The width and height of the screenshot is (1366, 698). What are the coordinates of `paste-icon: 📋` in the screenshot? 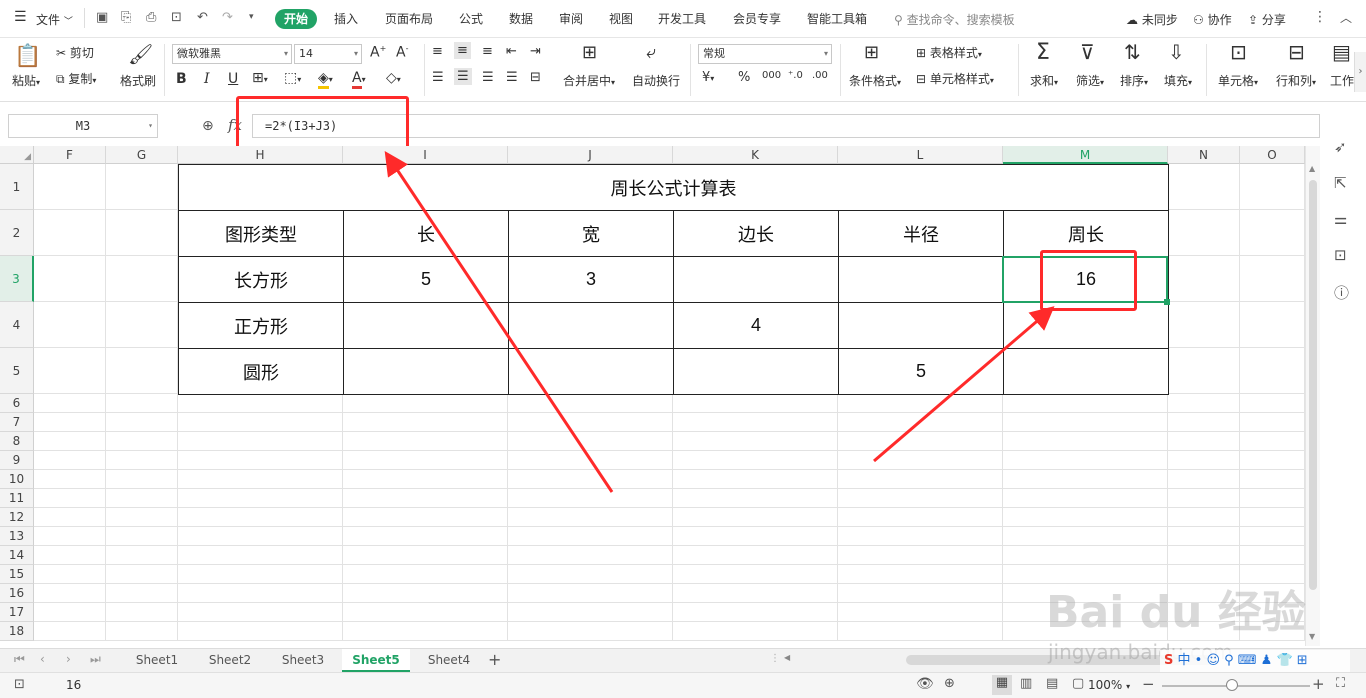 It's located at (27, 56).